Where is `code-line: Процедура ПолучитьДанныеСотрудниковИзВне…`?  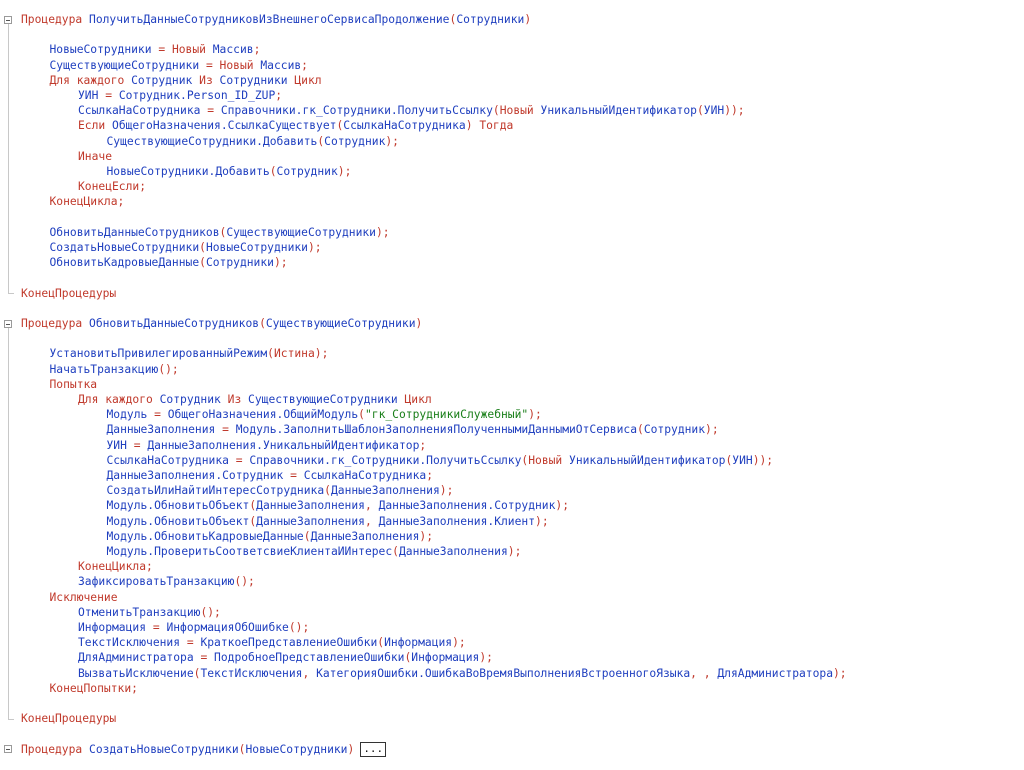
code-line: Процедура ПолучитьДанныеСотрудниковИзВне… is located at coordinates (276, 19).